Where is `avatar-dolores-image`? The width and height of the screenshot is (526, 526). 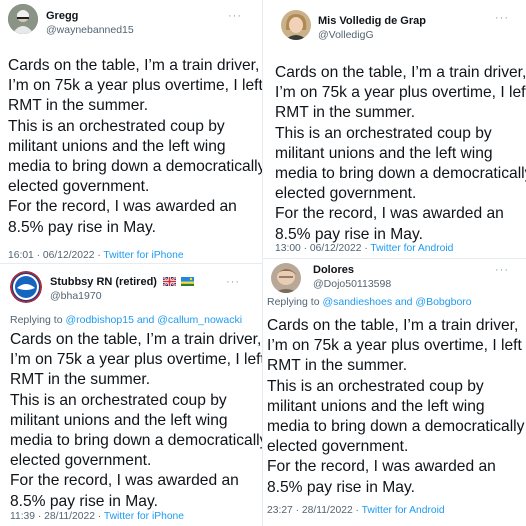
avatar-dolores-image is located at coordinates (286, 278).